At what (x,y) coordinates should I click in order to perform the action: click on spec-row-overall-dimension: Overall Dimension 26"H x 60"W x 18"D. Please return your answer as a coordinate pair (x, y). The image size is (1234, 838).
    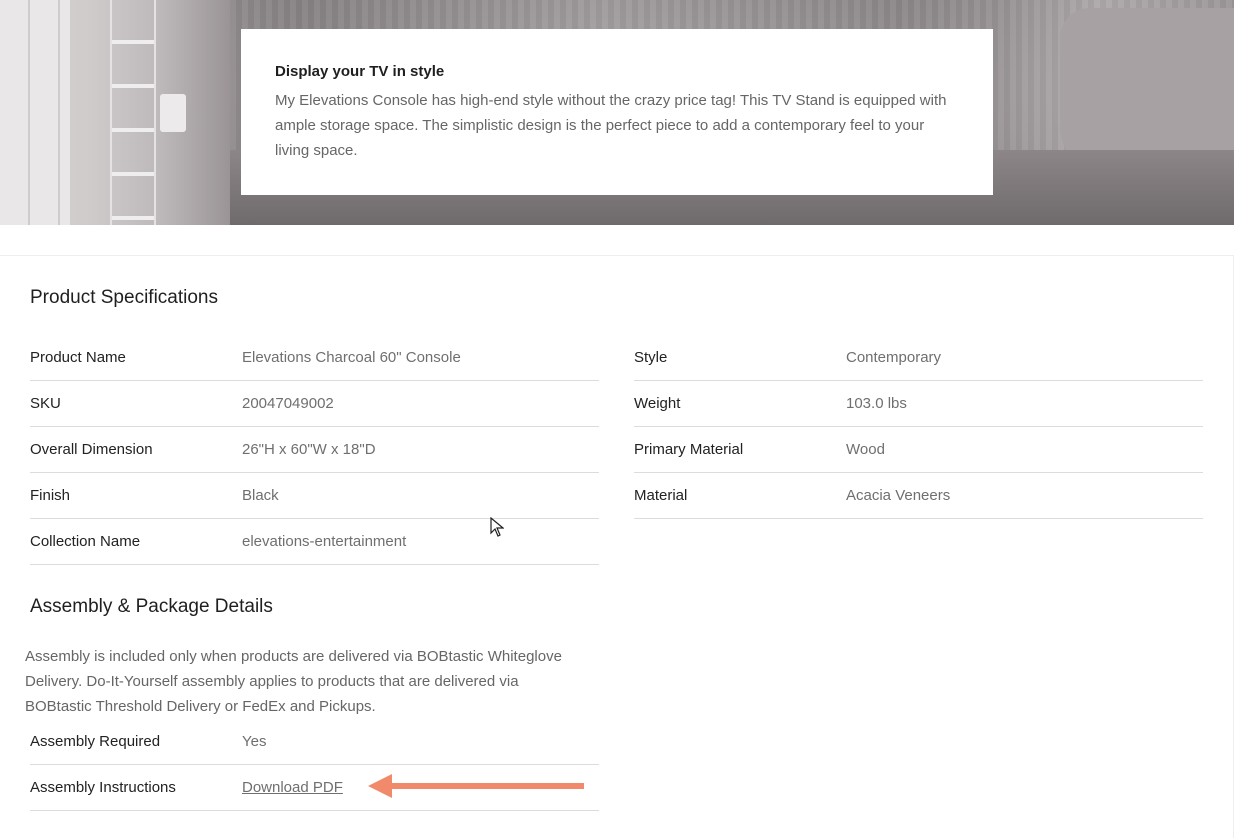
    Looking at the image, I should click on (314, 450).